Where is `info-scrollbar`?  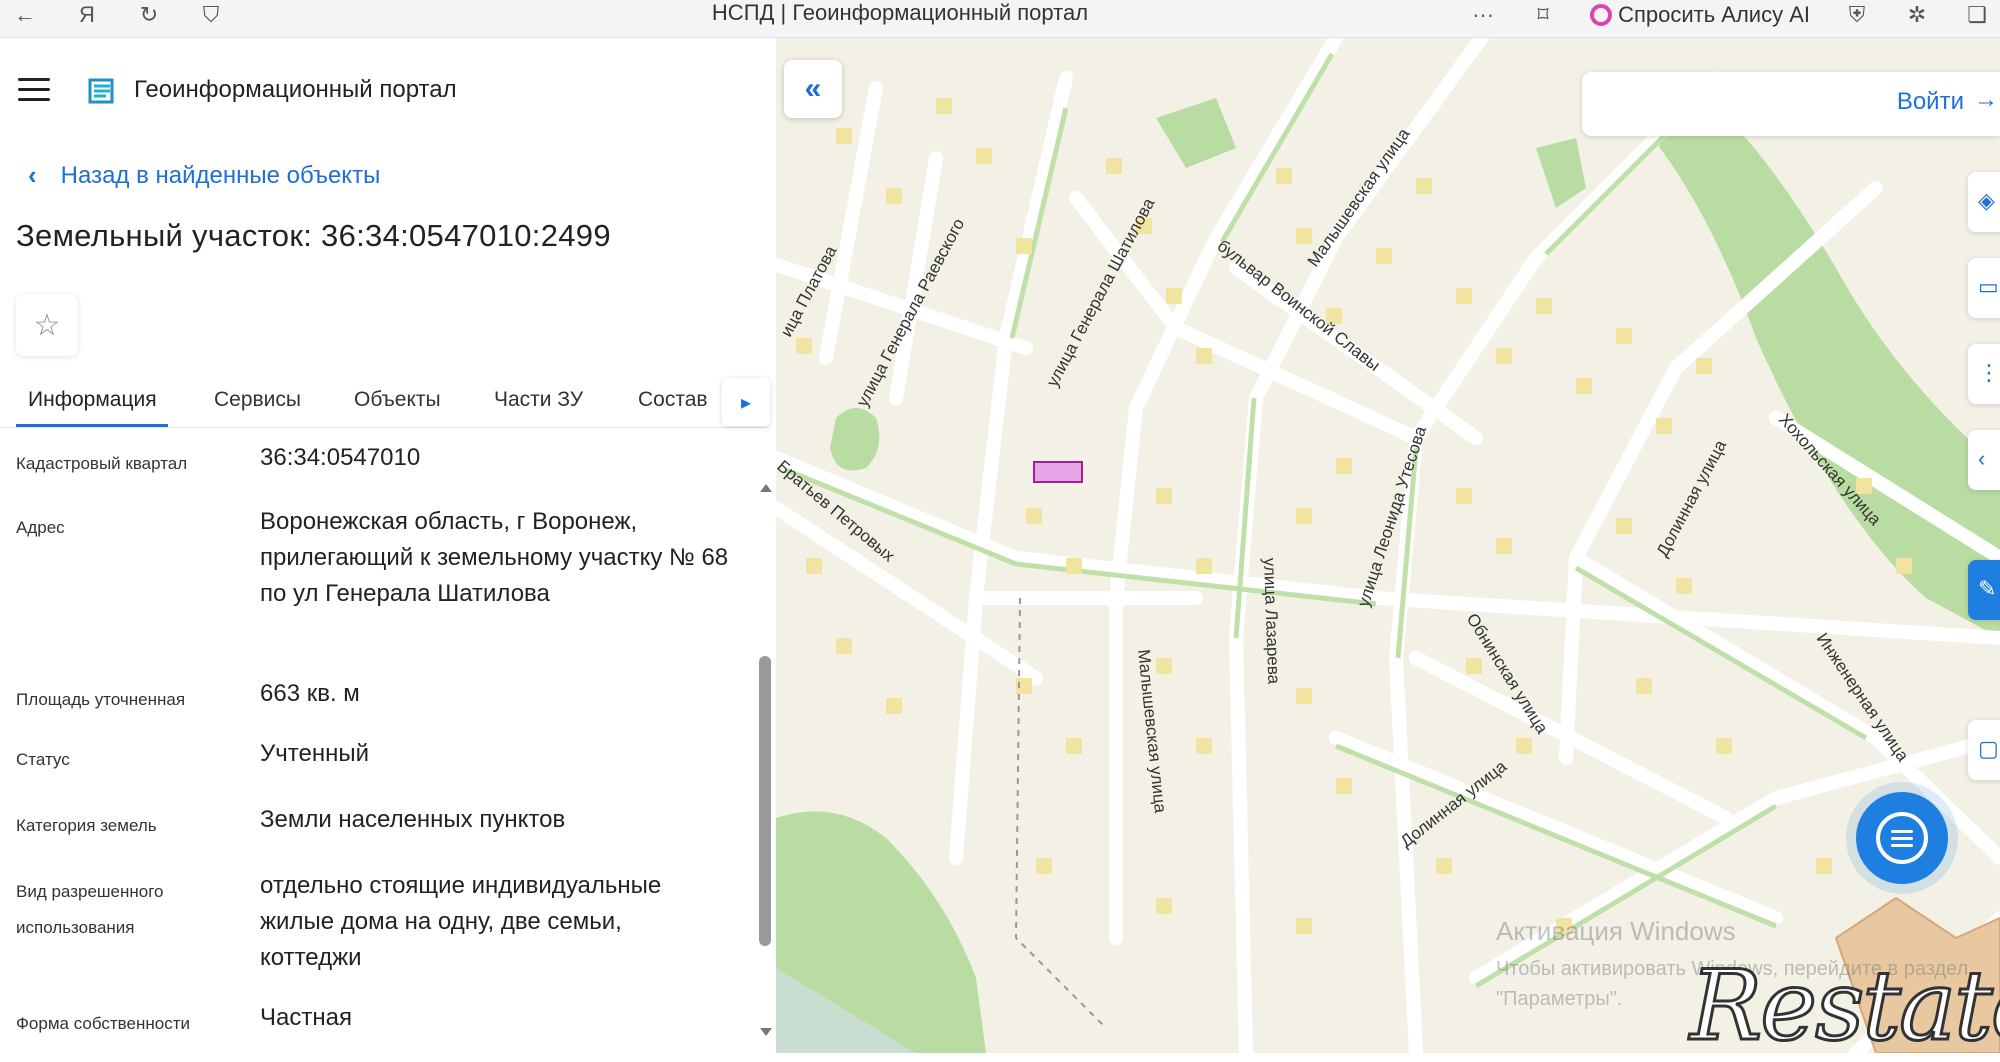 info-scrollbar is located at coordinates (765, 740).